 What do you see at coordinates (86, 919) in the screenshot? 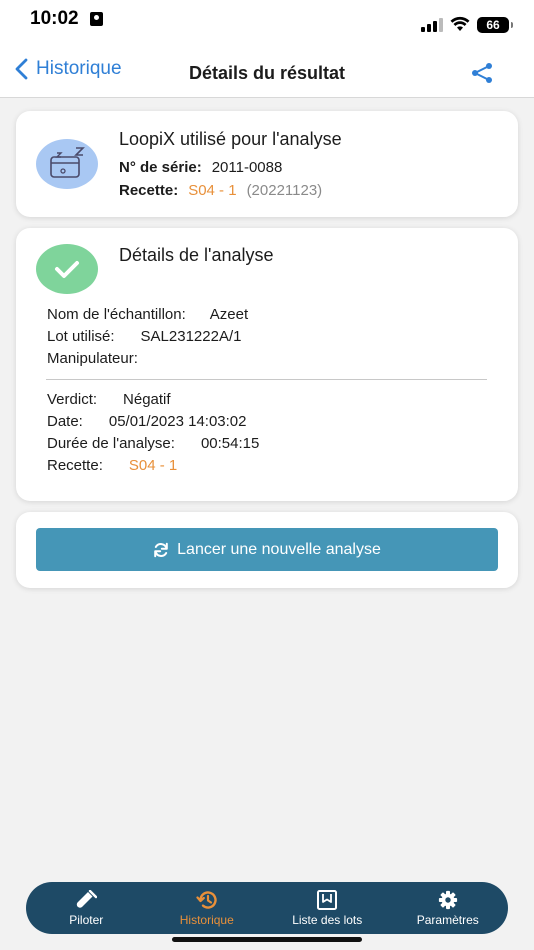
I see `tab-label-piloter: Piloter` at bounding box center [86, 919].